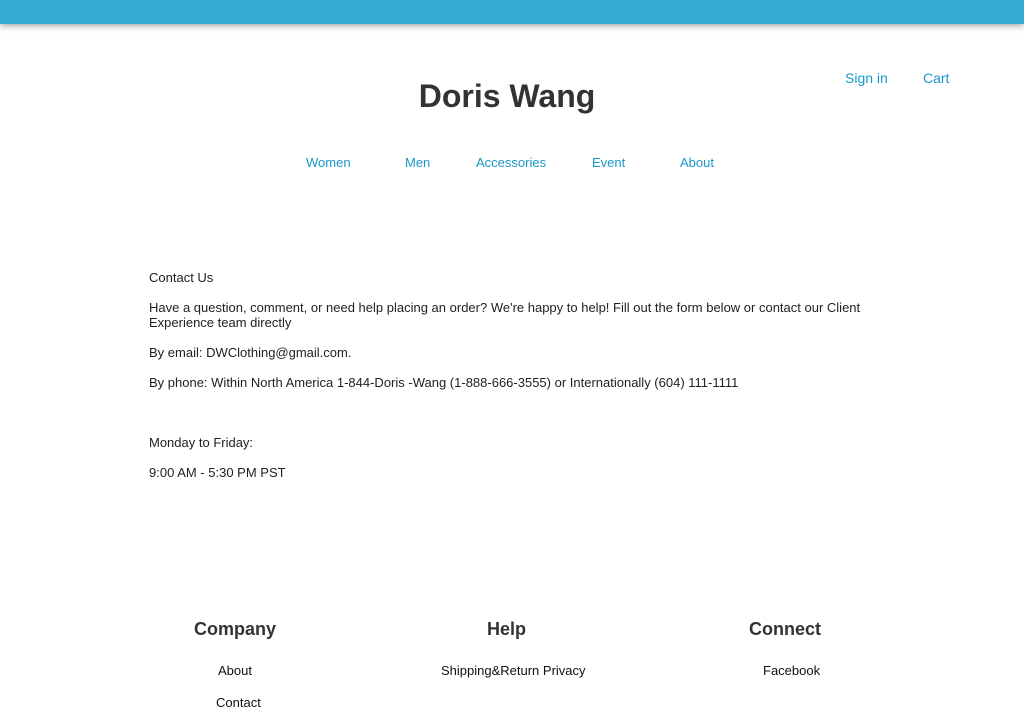 The image size is (1024, 713). Describe the element at coordinates (235, 629) in the screenshot. I see `footer-heading-company: Company` at that location.